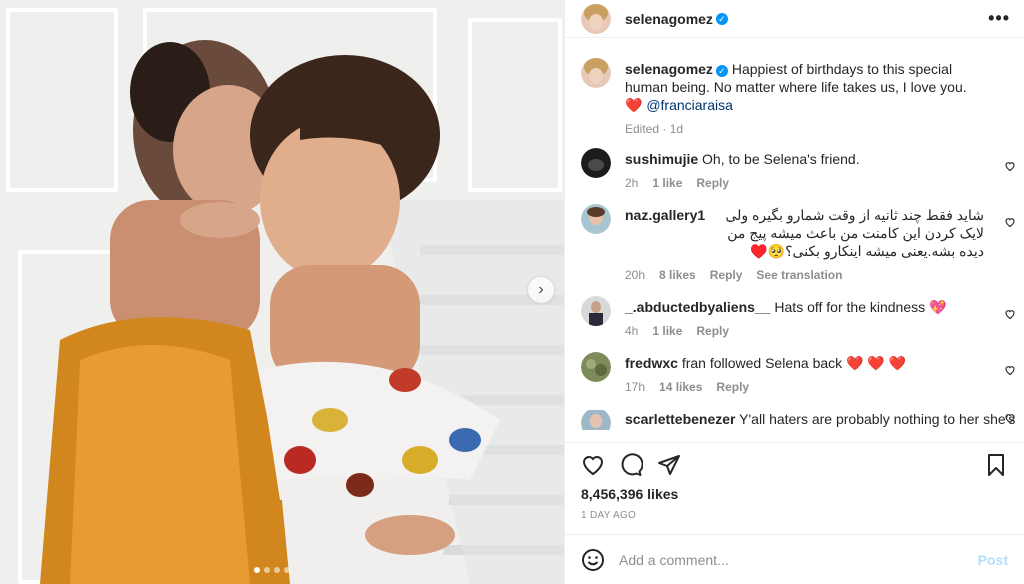 This screenshot has height=584, width=1024. What do you see at coordinates (680, 387) in the screenshot?
I see `comment-likes: 14 likes` at bounding box center [680, 387].